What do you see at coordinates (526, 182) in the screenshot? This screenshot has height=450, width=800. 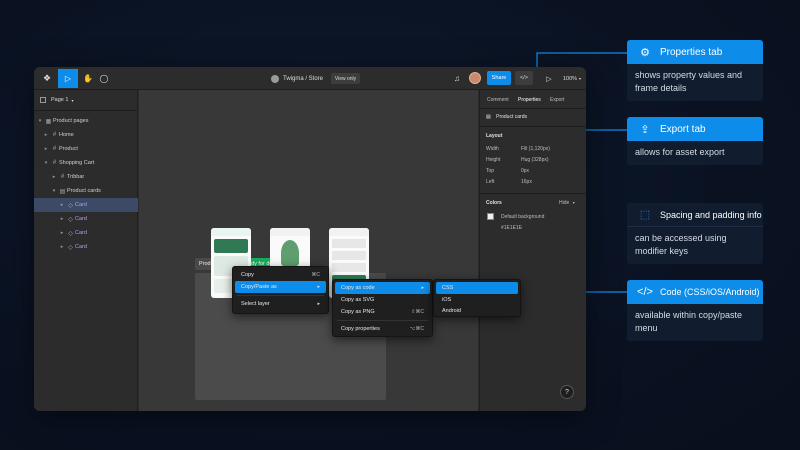 I see `layout-value: 16px` at bounding box center [526, 182].